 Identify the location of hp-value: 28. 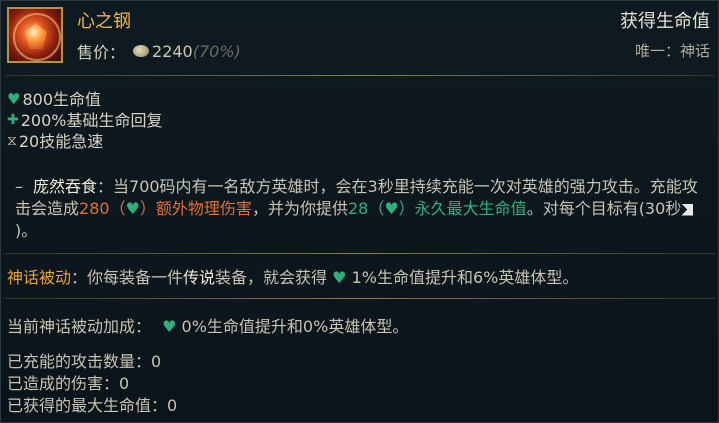
(358, 208).